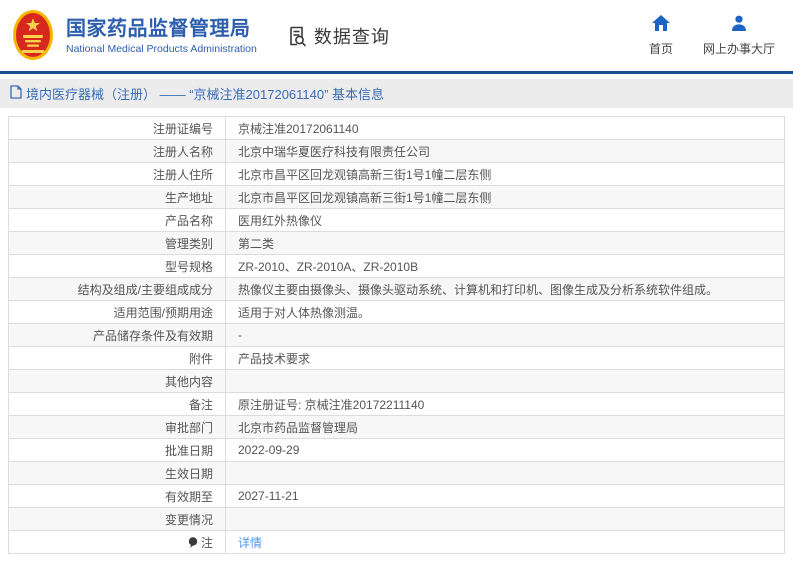 This screenshot has height=562, width=793. Describe the element at coordinates (188, 450) in the screenshot. I see `row-label-text: 批准日期` at that location.